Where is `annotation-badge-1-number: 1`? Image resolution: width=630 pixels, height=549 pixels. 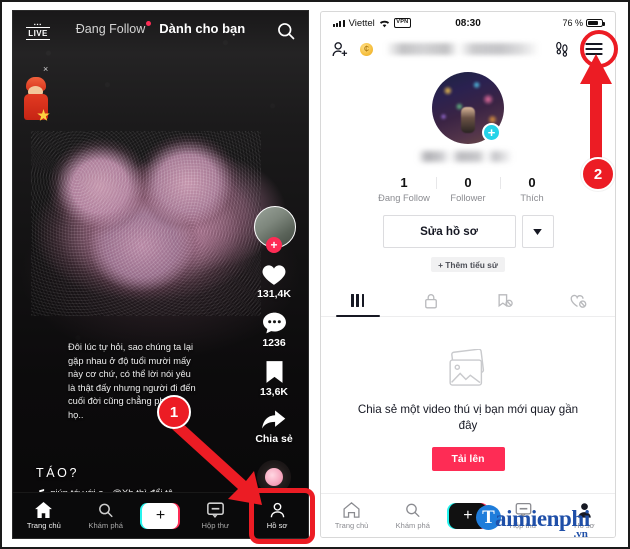
annotation-badge-1-number: 1 is located at coordinates (174, 412).